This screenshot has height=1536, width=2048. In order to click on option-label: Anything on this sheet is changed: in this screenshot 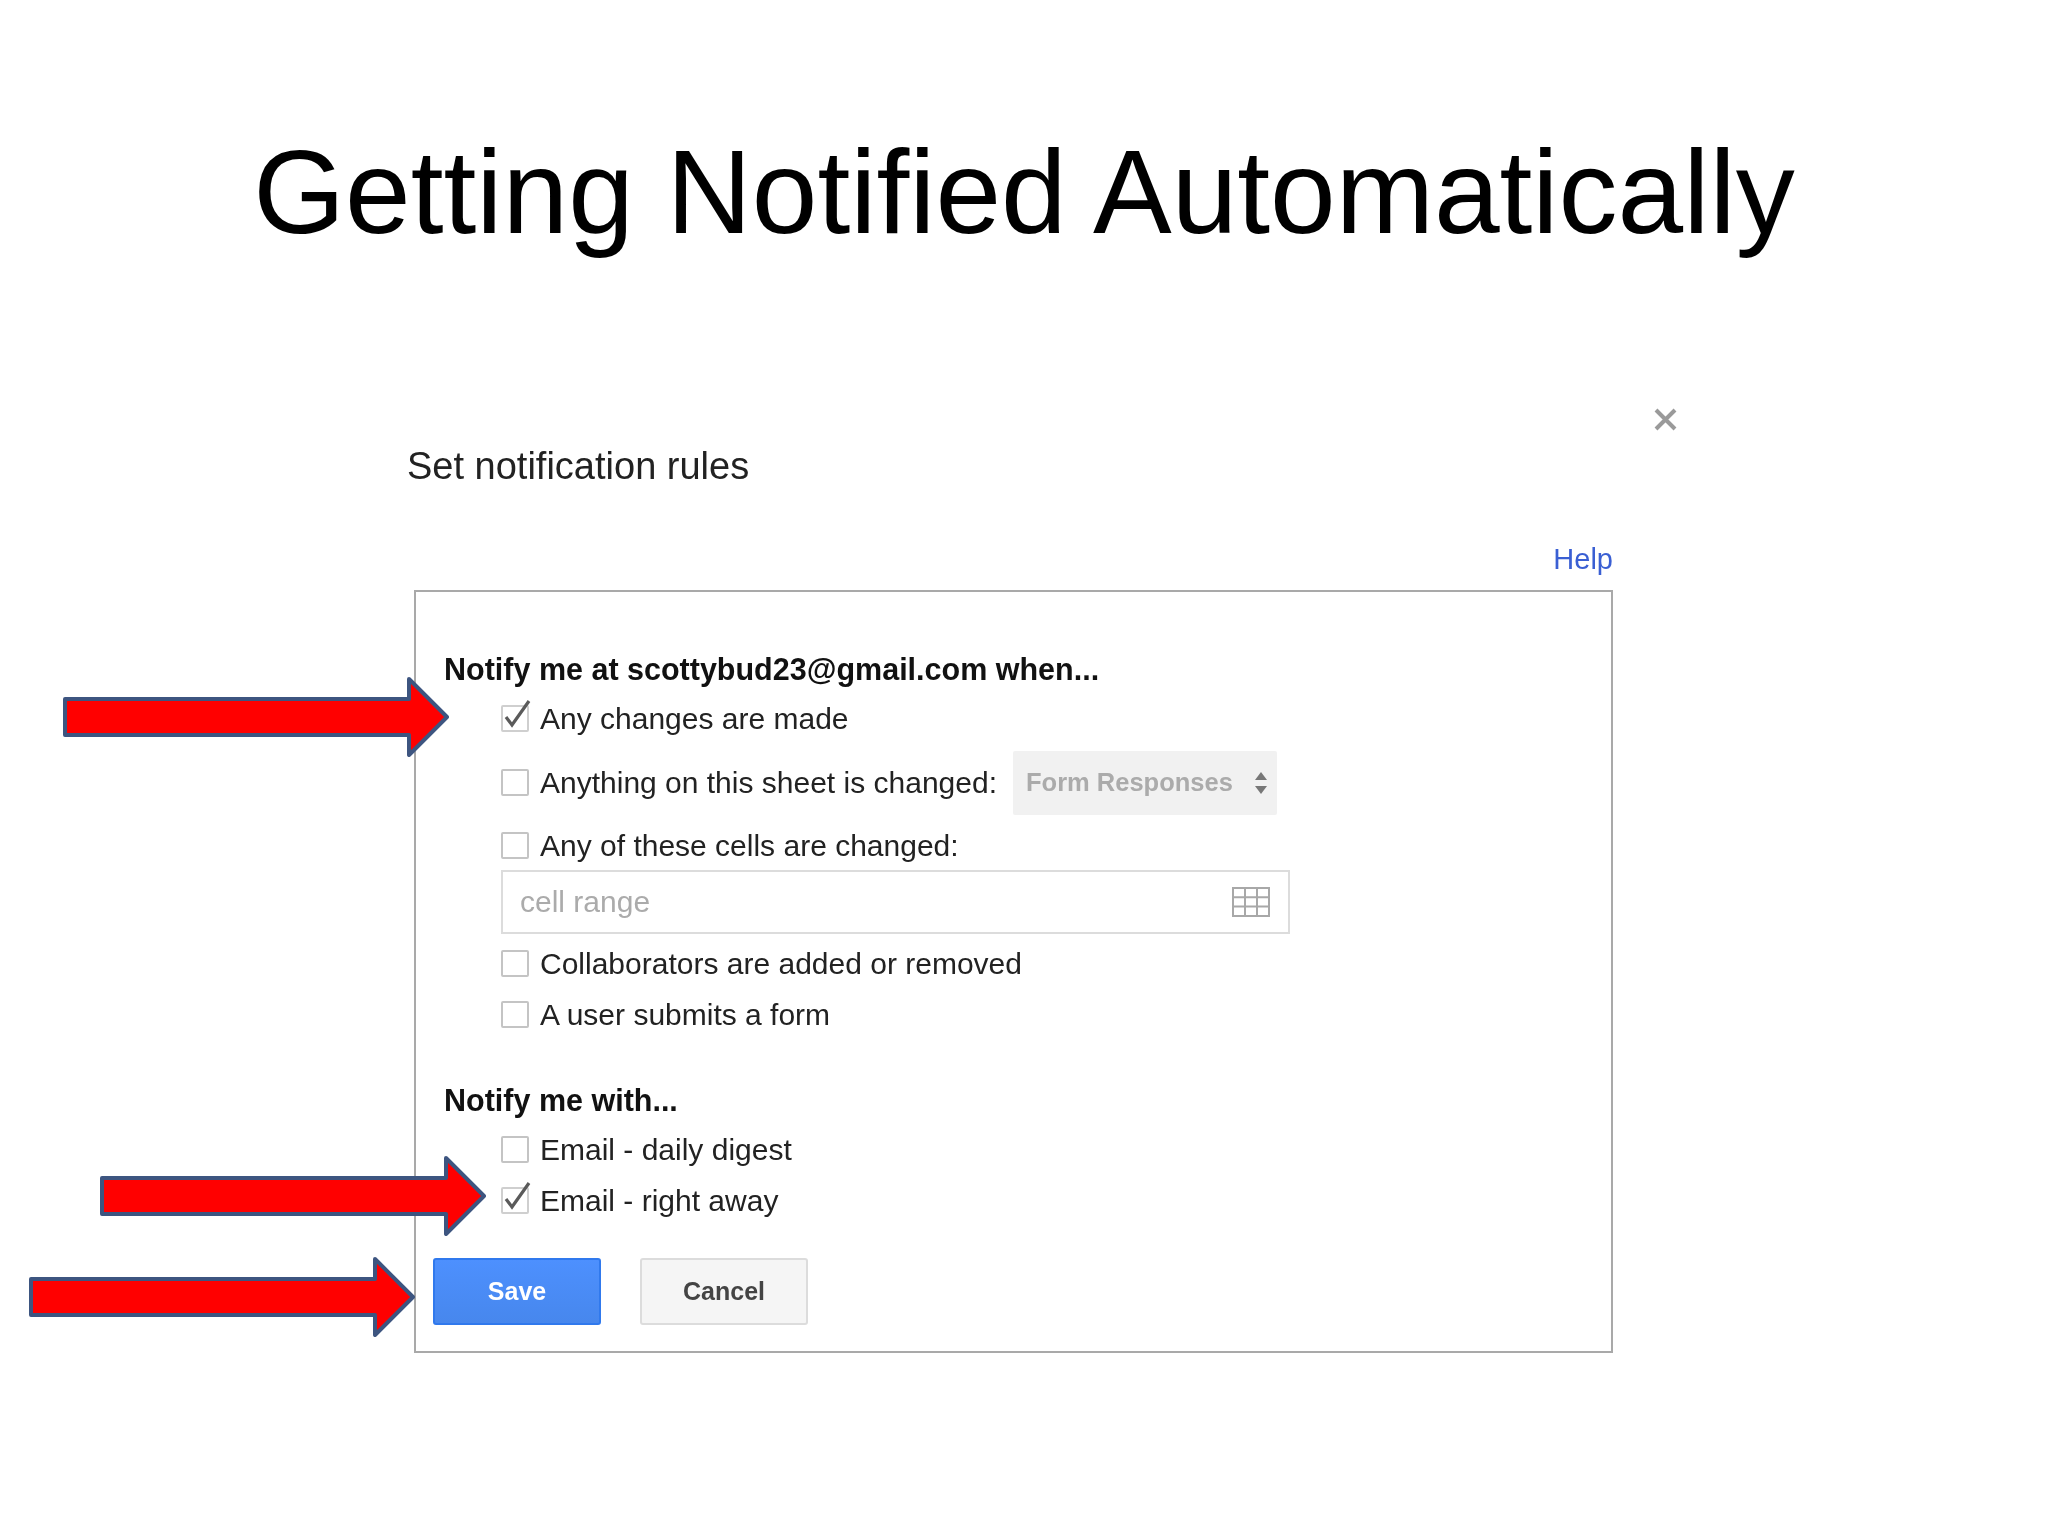, I will do `click(768, 782)`.